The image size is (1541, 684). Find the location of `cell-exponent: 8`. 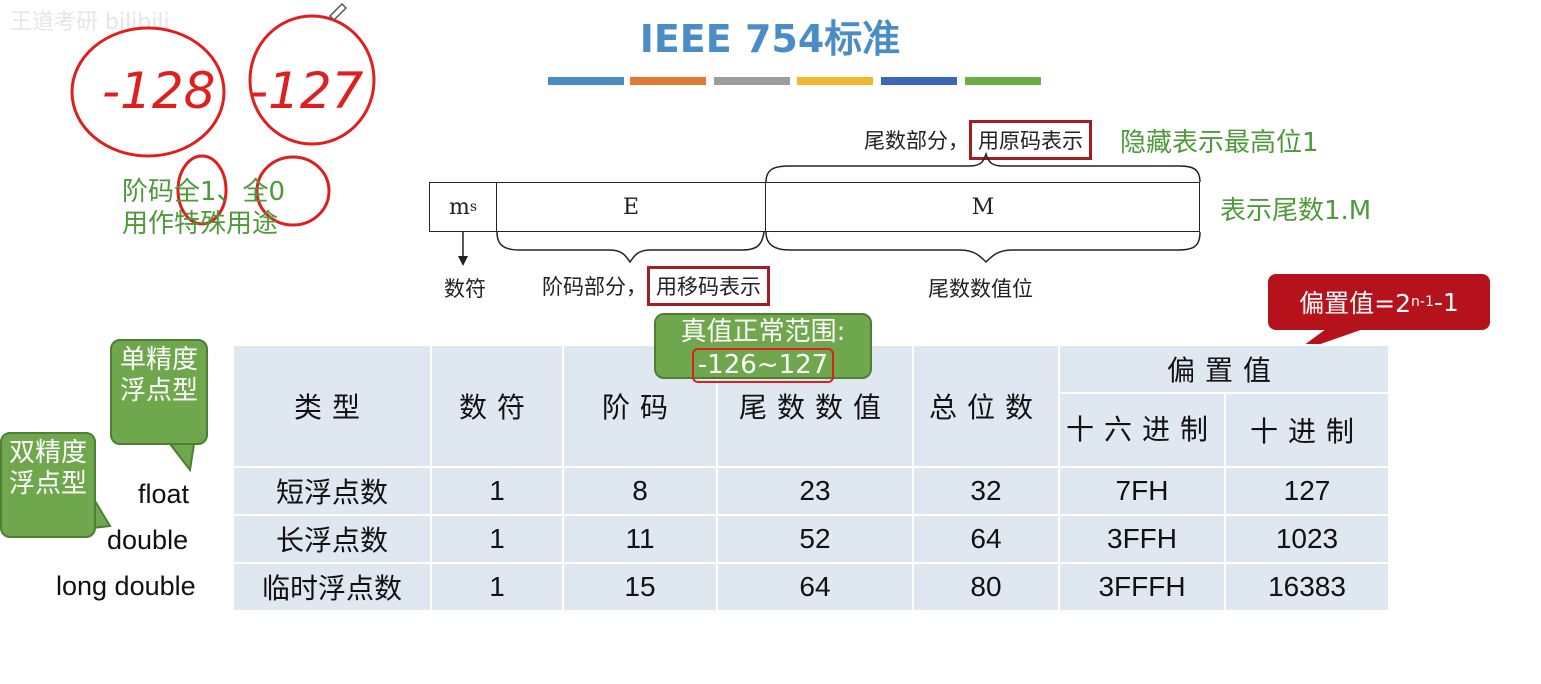

cell-exponent: 8 is located at coordinates (640, 491).